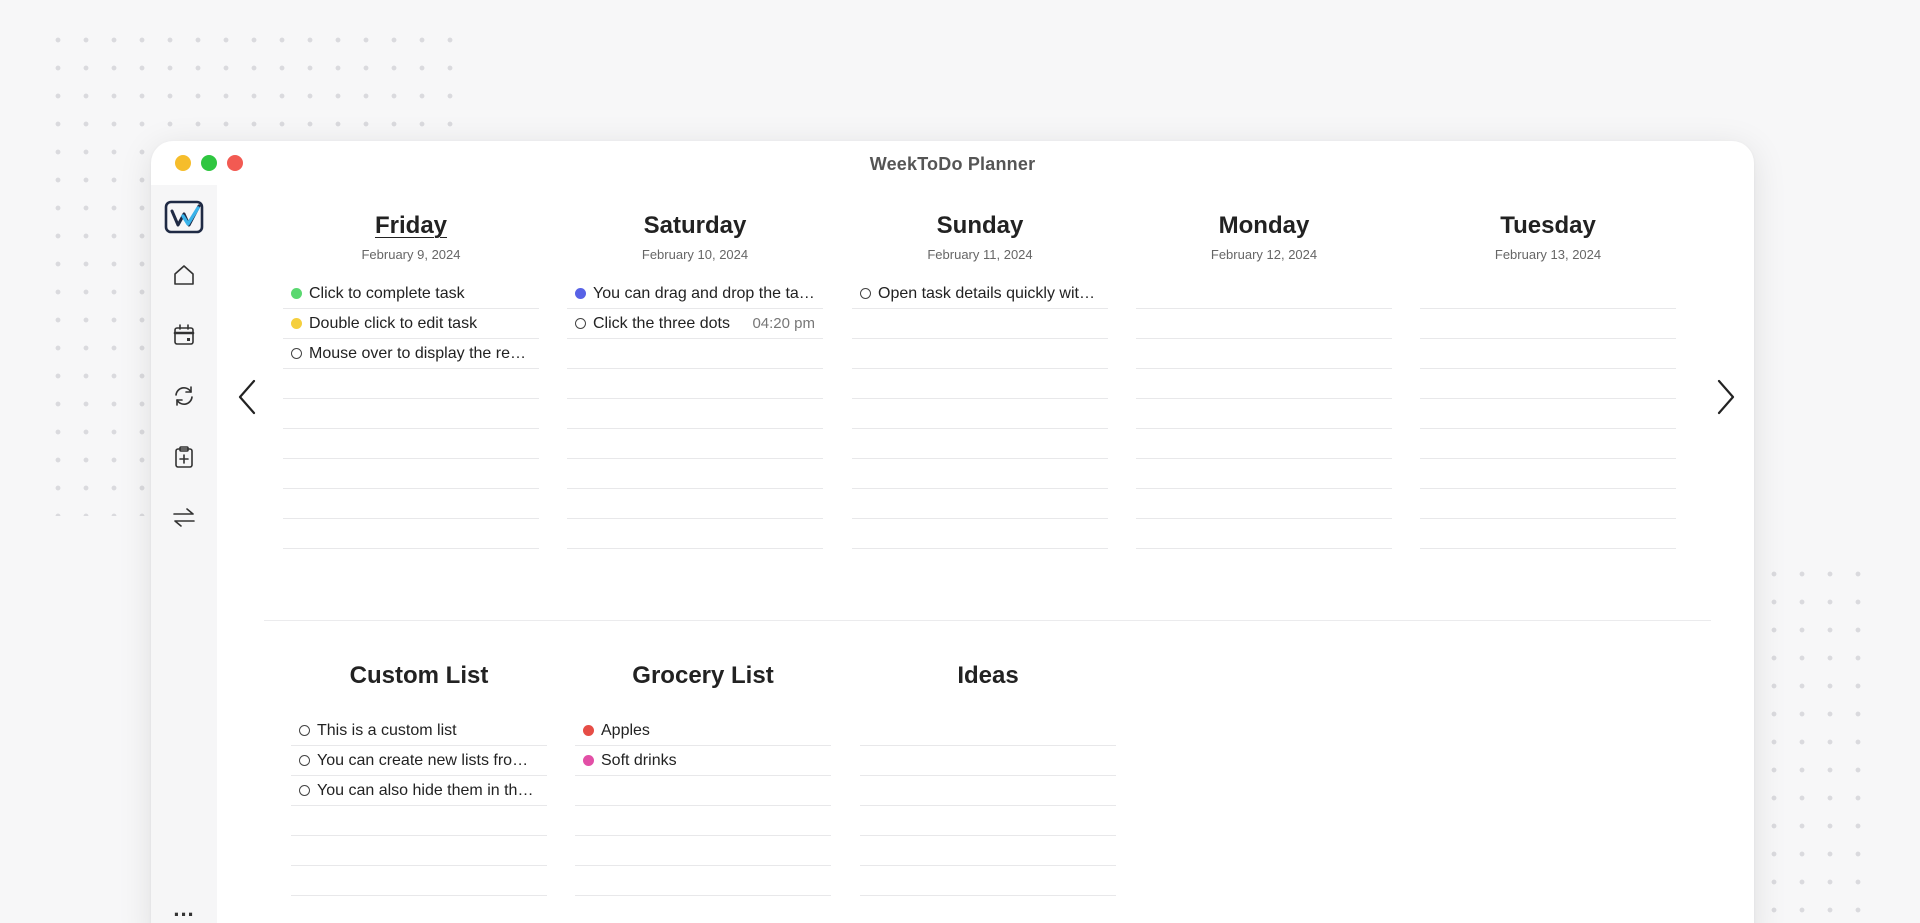 The width and height of the screenshot is (1920, 923). Describe the element at coordinates (1264, 226) in the screenshot. I see `day-name: Monday` at that location.